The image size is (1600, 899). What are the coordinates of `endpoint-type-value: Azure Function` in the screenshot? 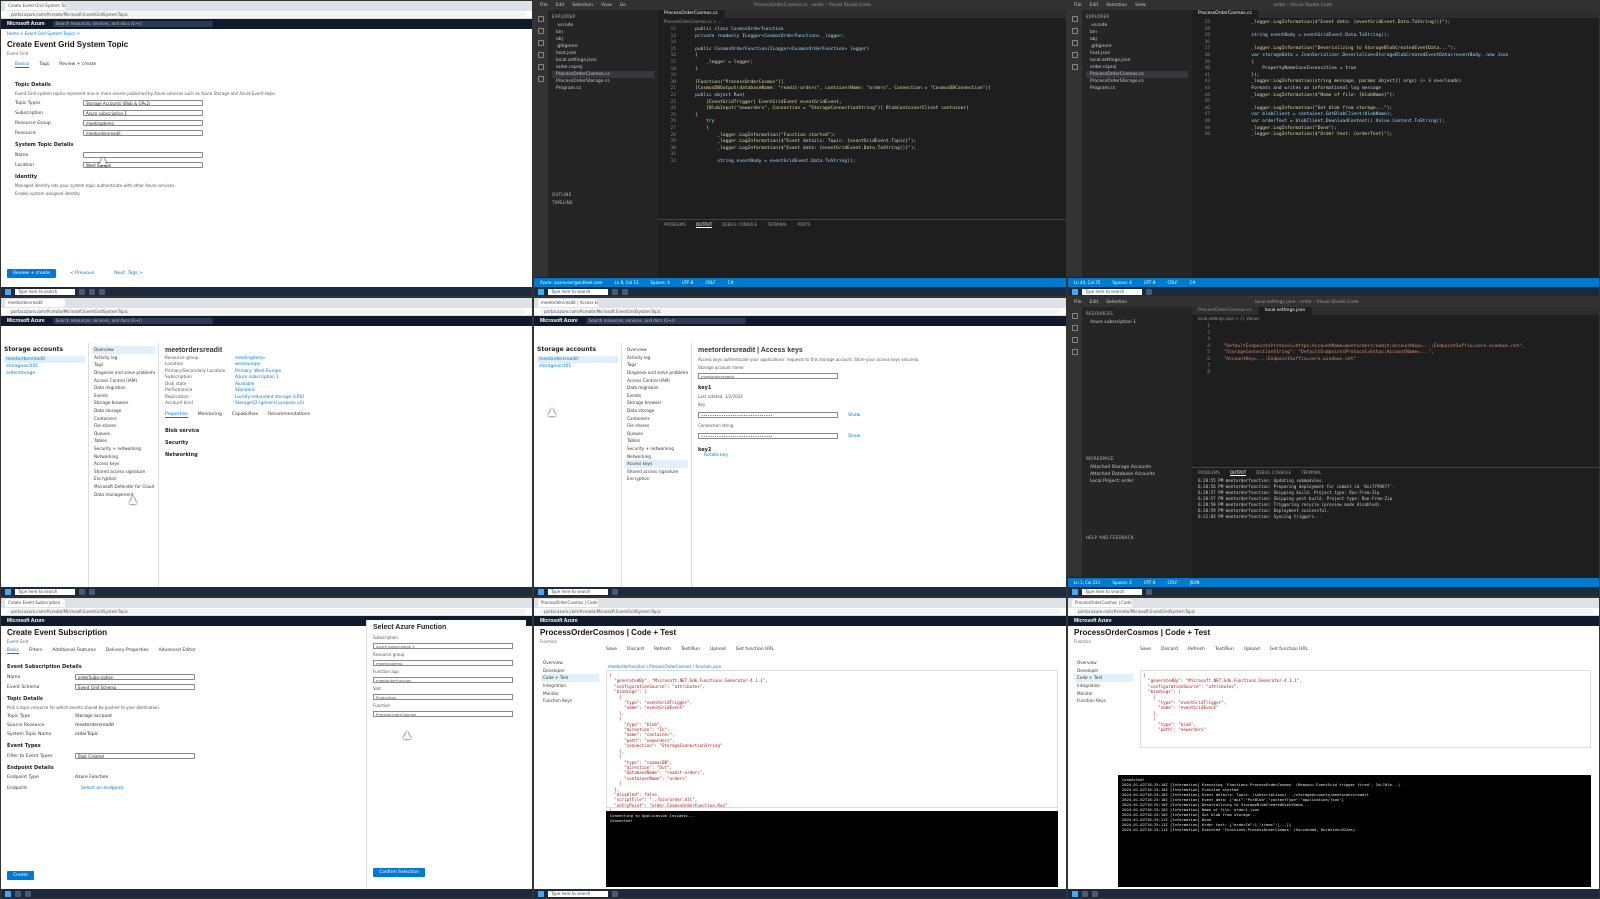 It's located at (91, 777).